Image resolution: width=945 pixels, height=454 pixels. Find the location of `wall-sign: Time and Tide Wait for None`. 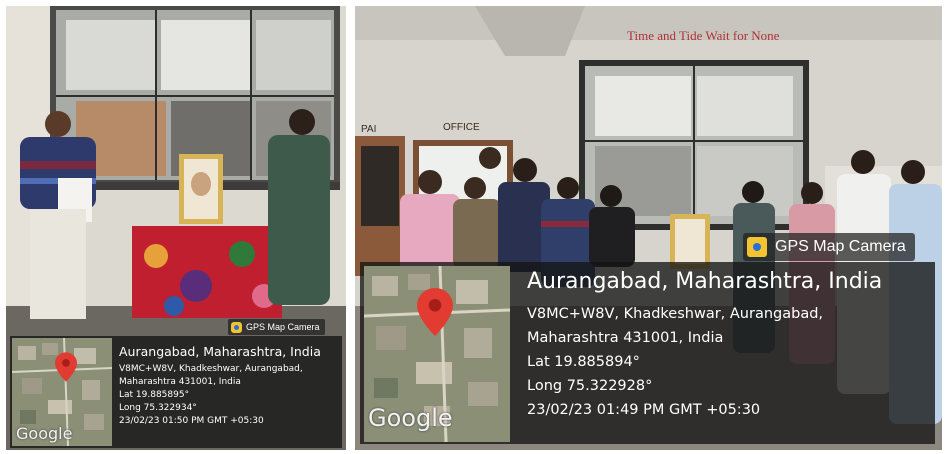

wall-sign: Time and Tide Wait for None is located at coordinates (703, 35).